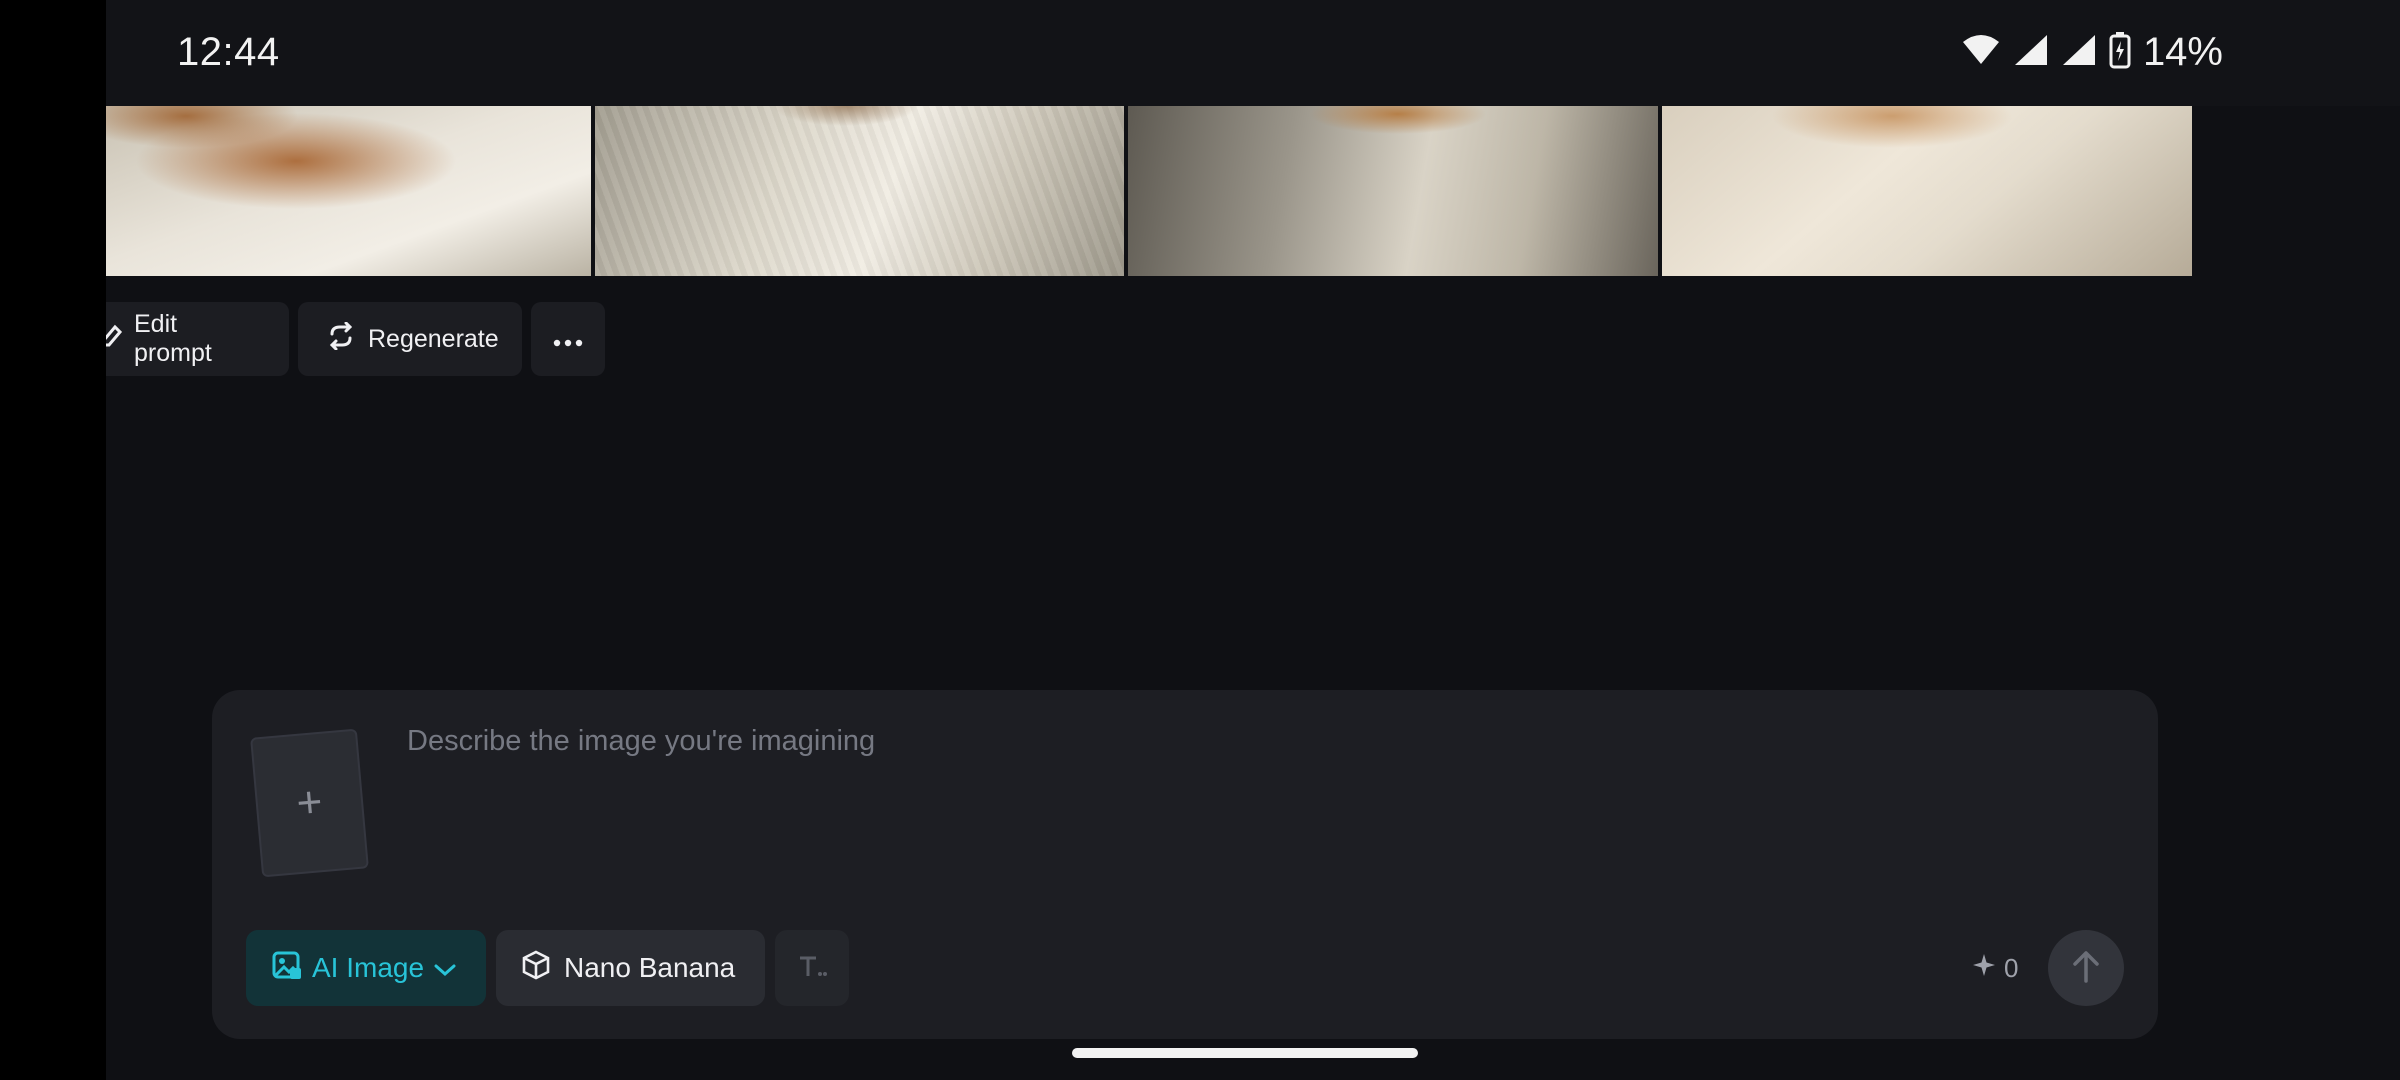  I want to click on status-icons: 14%, so click(2092, 52).